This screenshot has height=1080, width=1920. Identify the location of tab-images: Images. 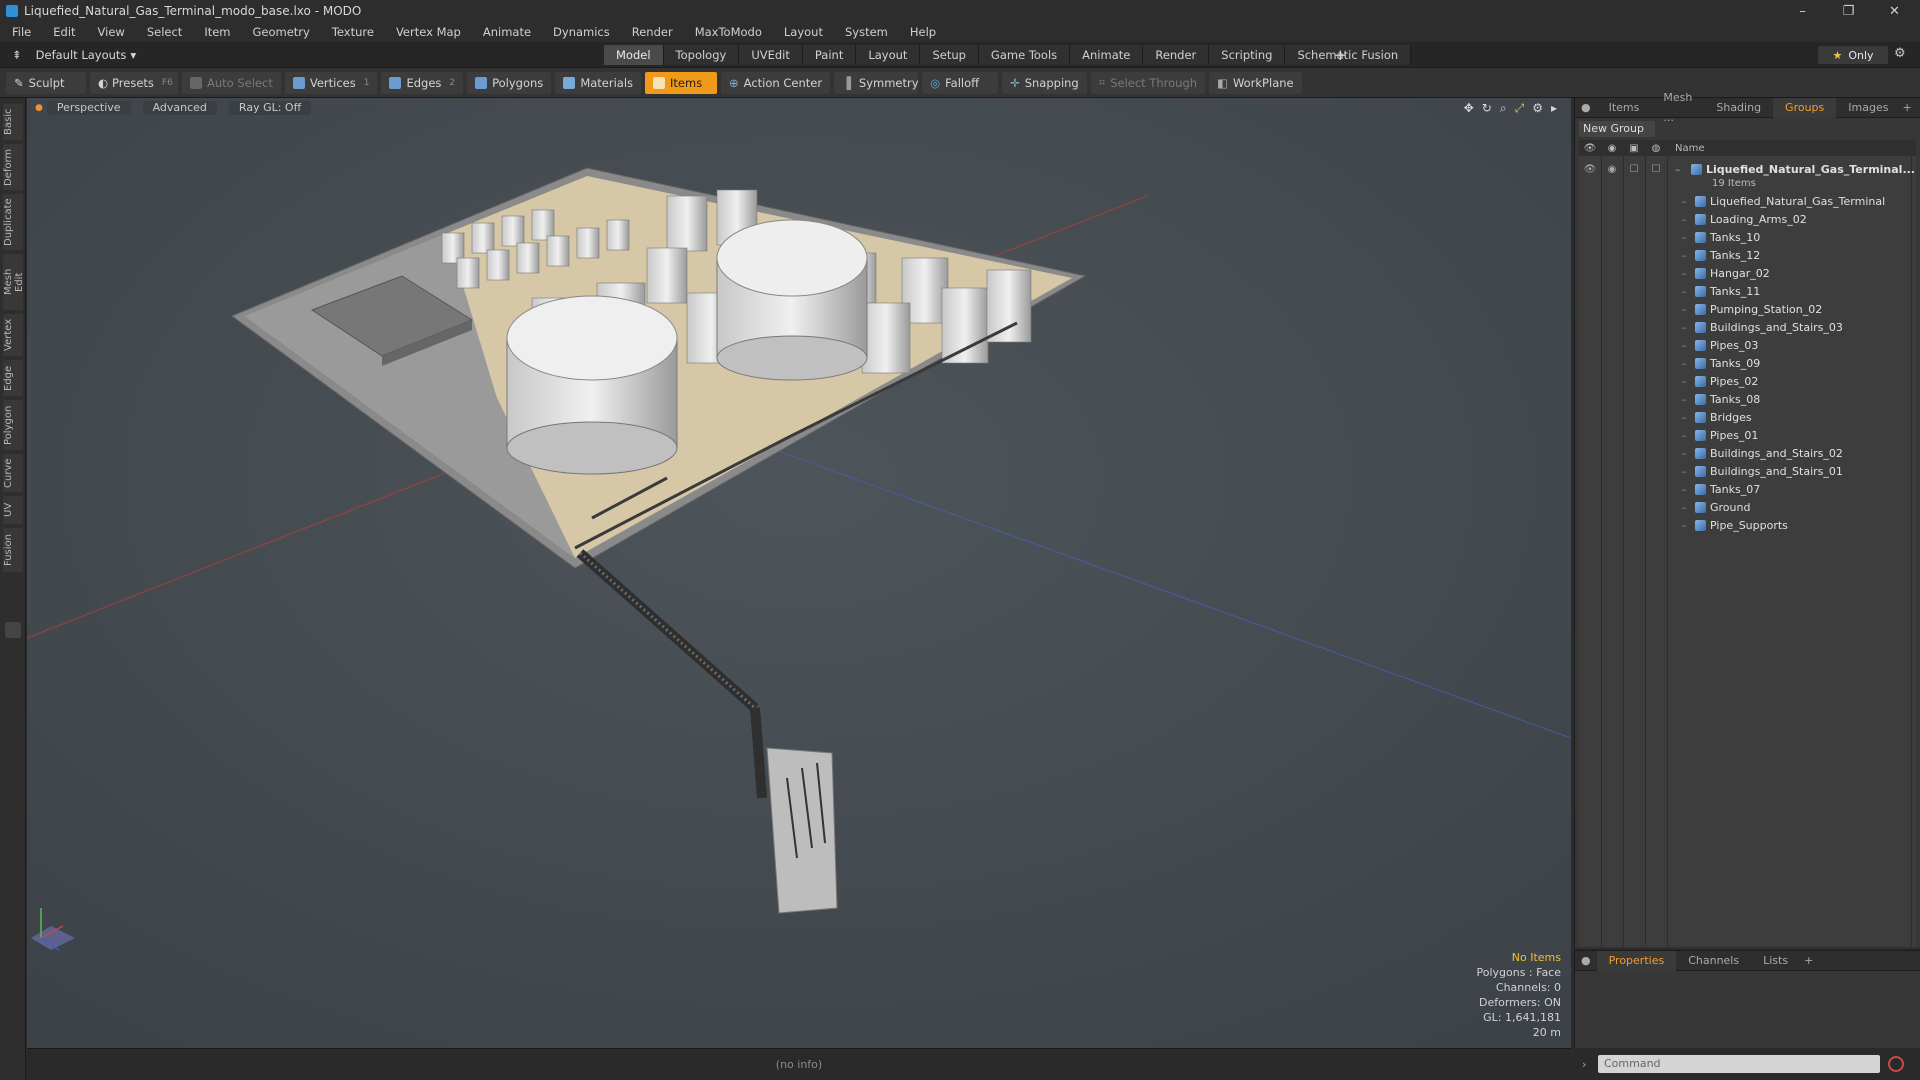
(1868, 108).